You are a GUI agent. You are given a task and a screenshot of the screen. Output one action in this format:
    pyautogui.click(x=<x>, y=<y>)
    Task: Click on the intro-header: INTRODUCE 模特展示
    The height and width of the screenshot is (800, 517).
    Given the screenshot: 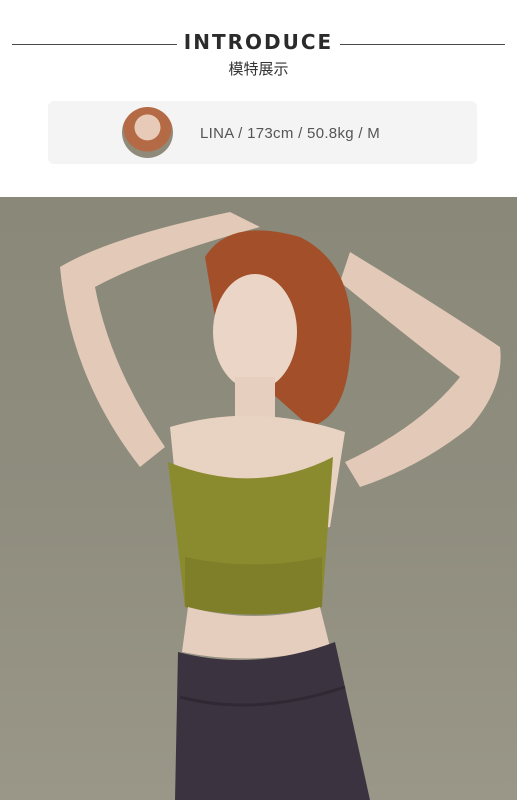 What is the action you would take?
    pyautogui.click(x=258, y=50)
    